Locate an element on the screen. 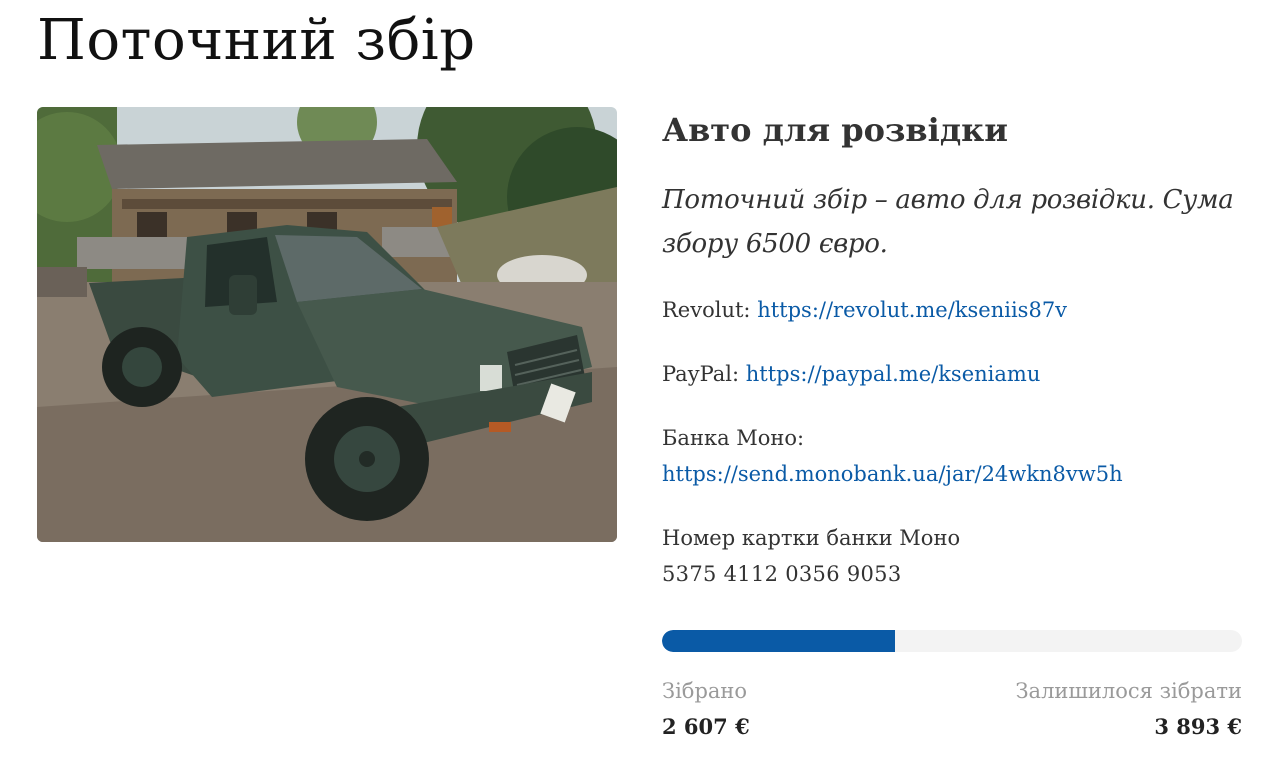  revolut-line: Revolut: https://revolut.me/kseniis87v is located at coordinates (954, 310).